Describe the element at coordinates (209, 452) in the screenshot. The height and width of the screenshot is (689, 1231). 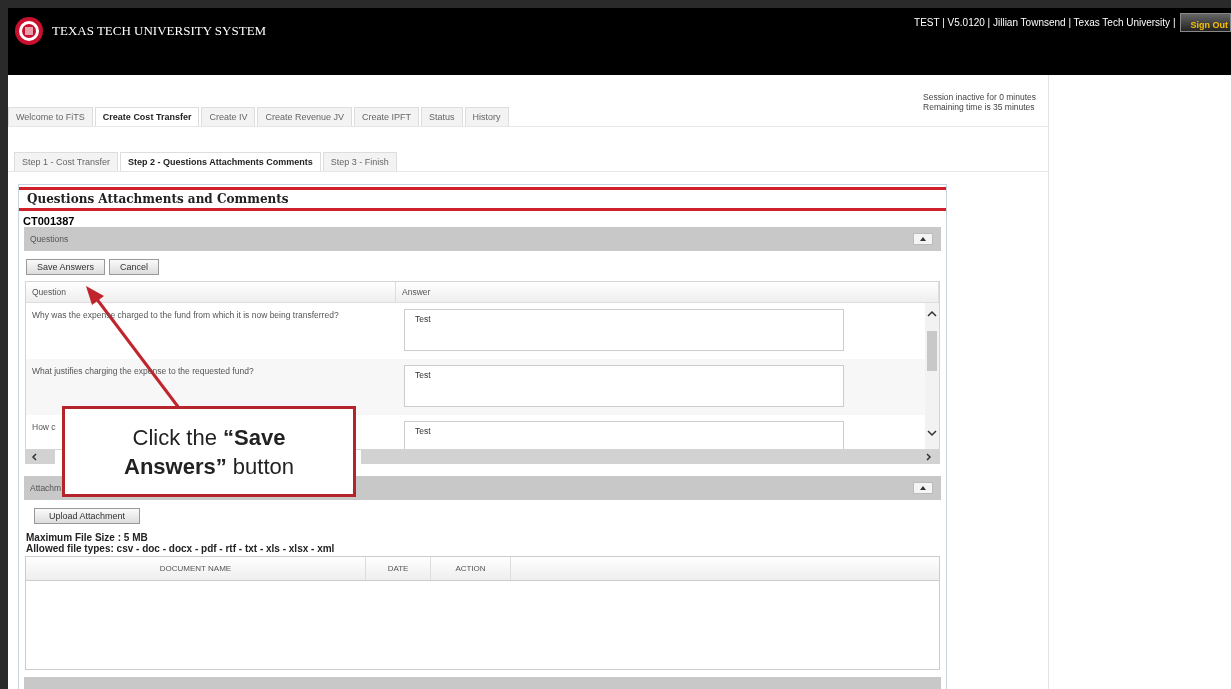
I see `callout-text: Click the “Save Answers” button` at that location.